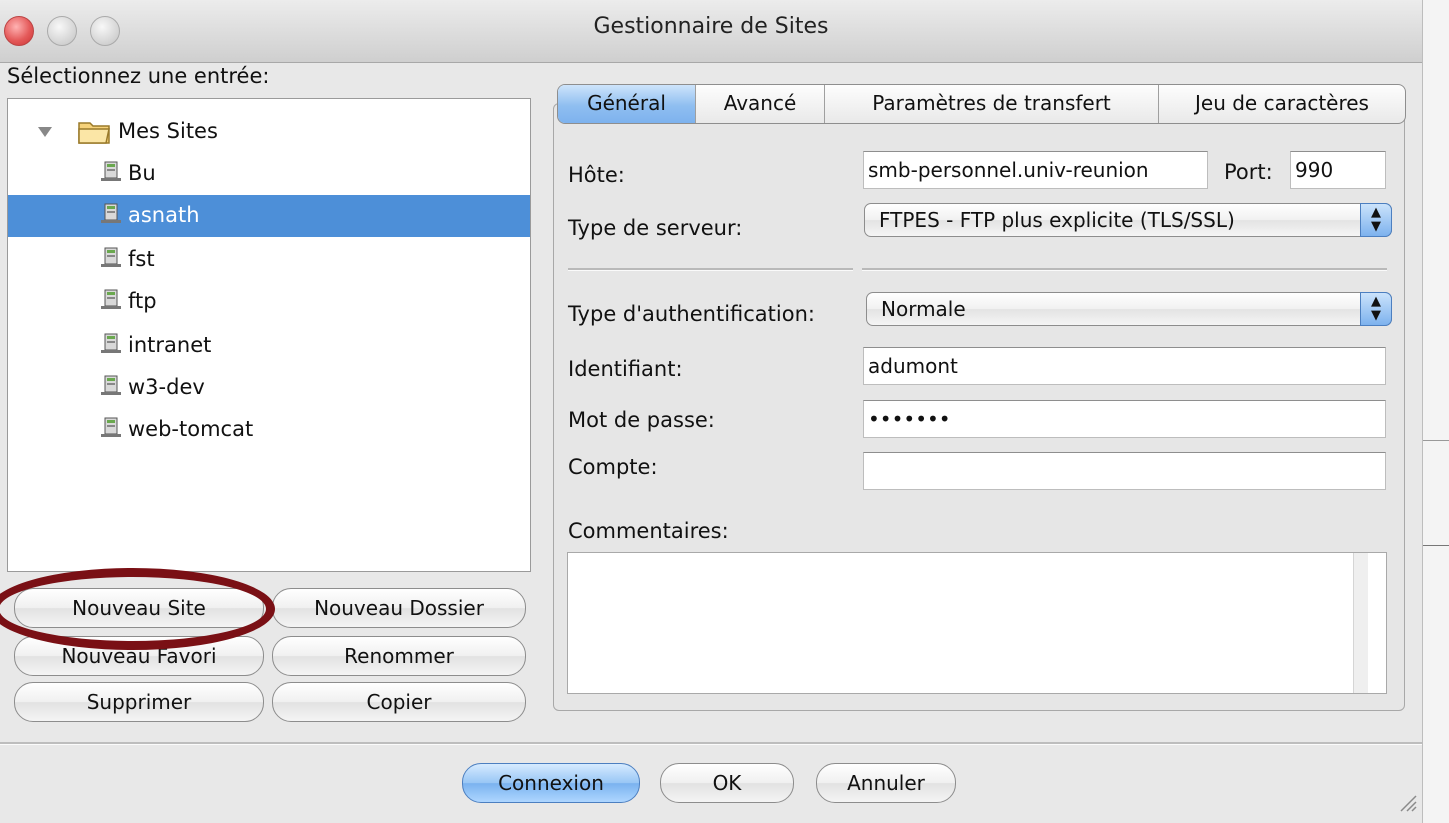 The image size is (1449, 823). What do you see at coordinates (139, 702) in the screenshot?
I see `delete-button: Supprimer` at bounding box center [139, 702].